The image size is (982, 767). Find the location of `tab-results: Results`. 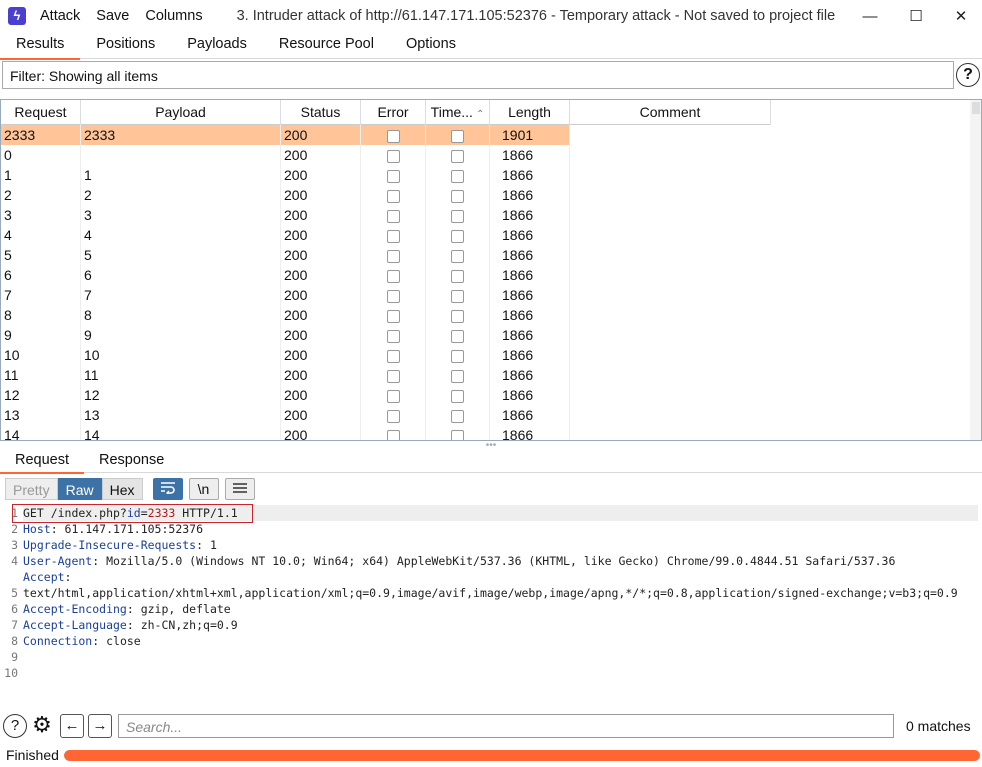

tab-results: Results is located at coordinates (40, 46).